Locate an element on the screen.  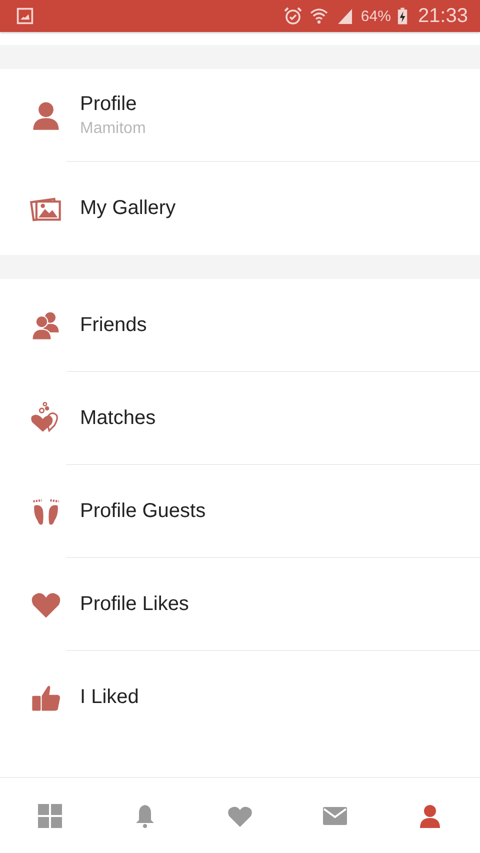
grid-icon is located at coordinates (49, 815).